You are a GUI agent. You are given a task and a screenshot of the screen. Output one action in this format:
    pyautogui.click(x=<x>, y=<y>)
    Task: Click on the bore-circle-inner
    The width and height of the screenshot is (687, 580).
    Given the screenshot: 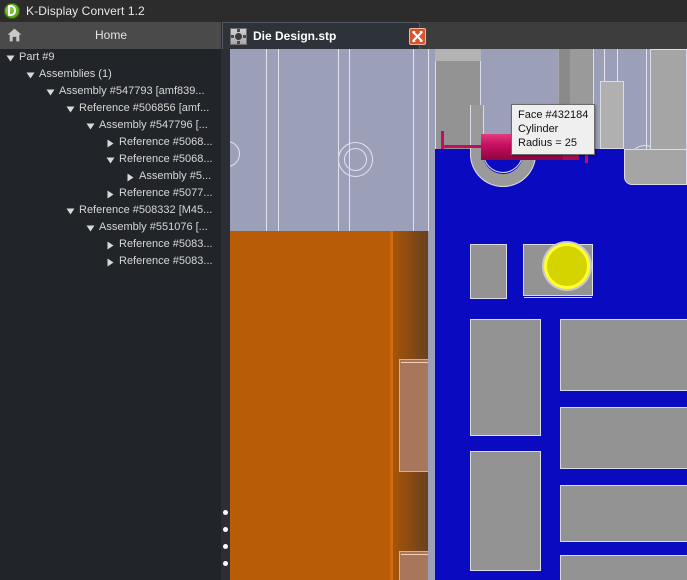 What is the action you would take?
    pyautogui.click(x=355, y=159)
    